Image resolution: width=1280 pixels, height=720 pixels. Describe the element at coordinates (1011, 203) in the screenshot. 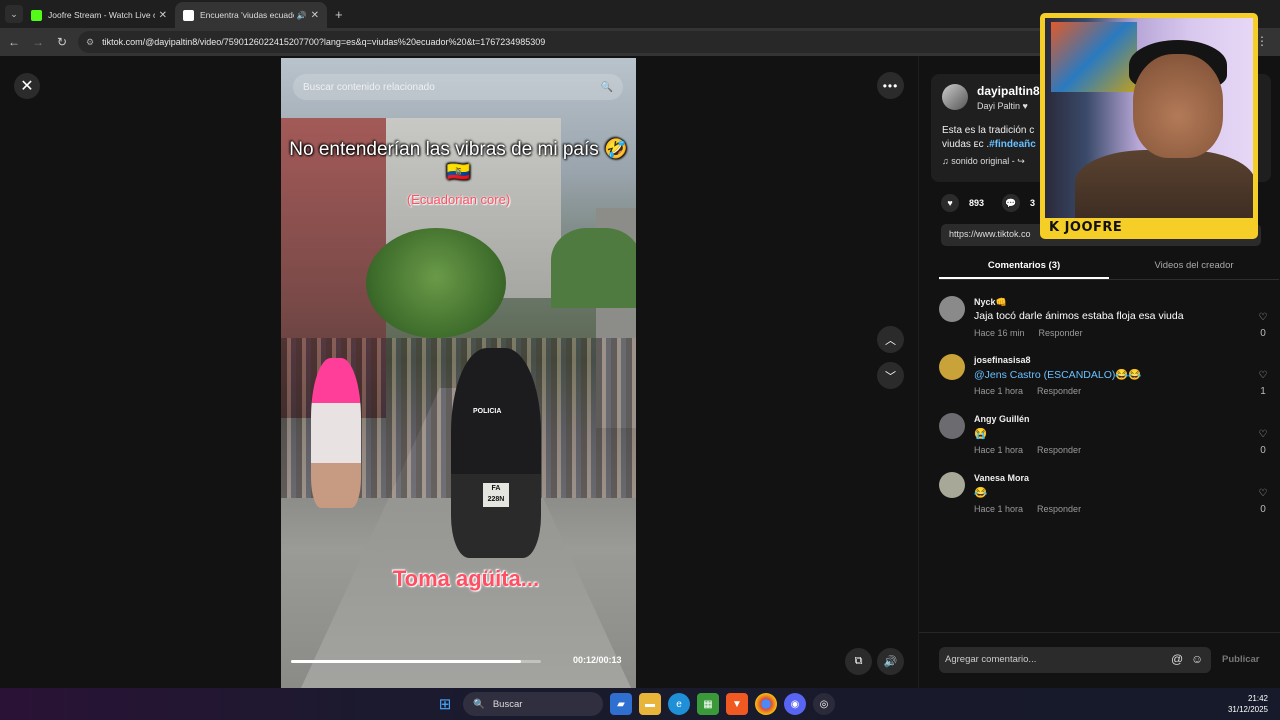

I see `comment-icon: 💬` at that location.